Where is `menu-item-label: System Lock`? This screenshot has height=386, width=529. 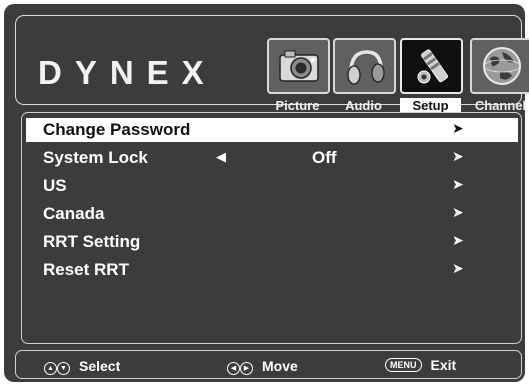
menu-item-label: System Lock is located at coordinates (95, 157).